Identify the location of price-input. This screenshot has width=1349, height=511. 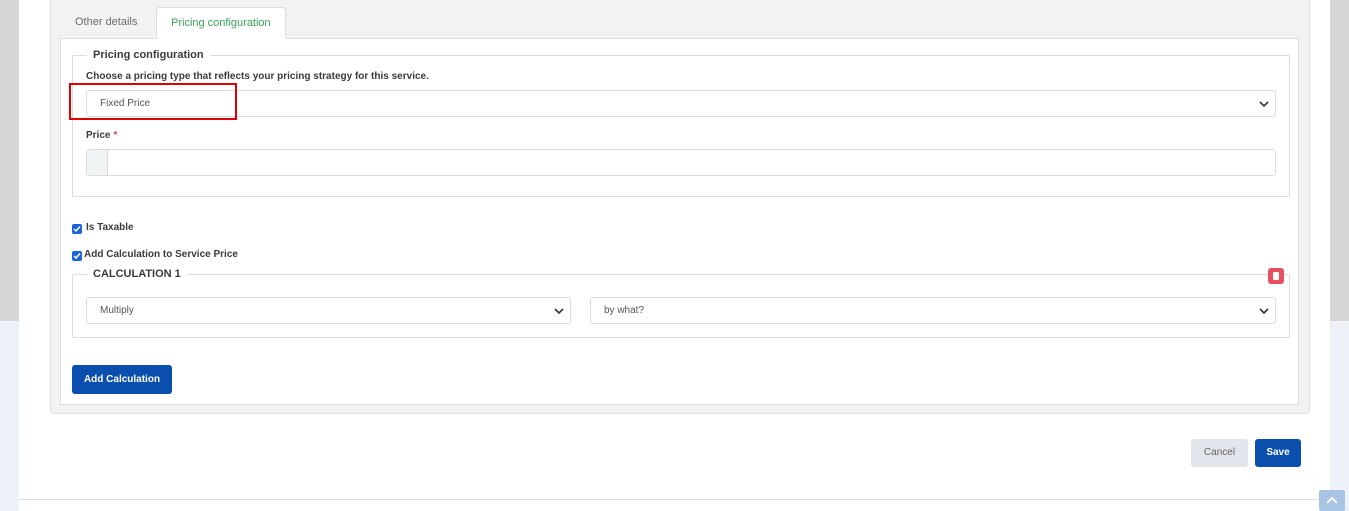
(681, 162).